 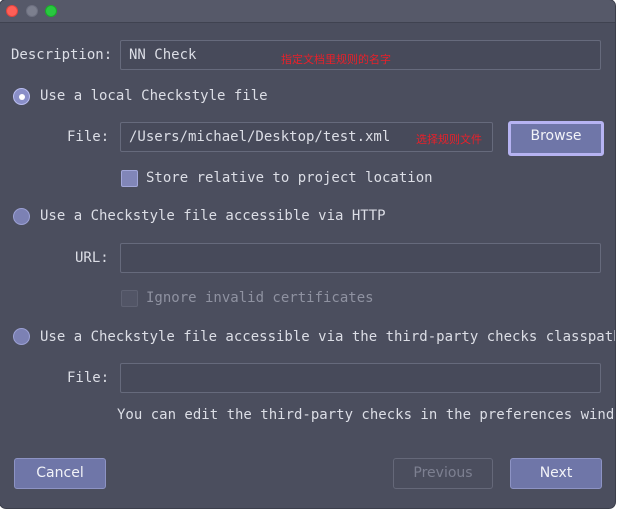 What do you see at coordinates (307, 11) in the screenshot?
I see `title-bar` at bounding box center [307, 11].